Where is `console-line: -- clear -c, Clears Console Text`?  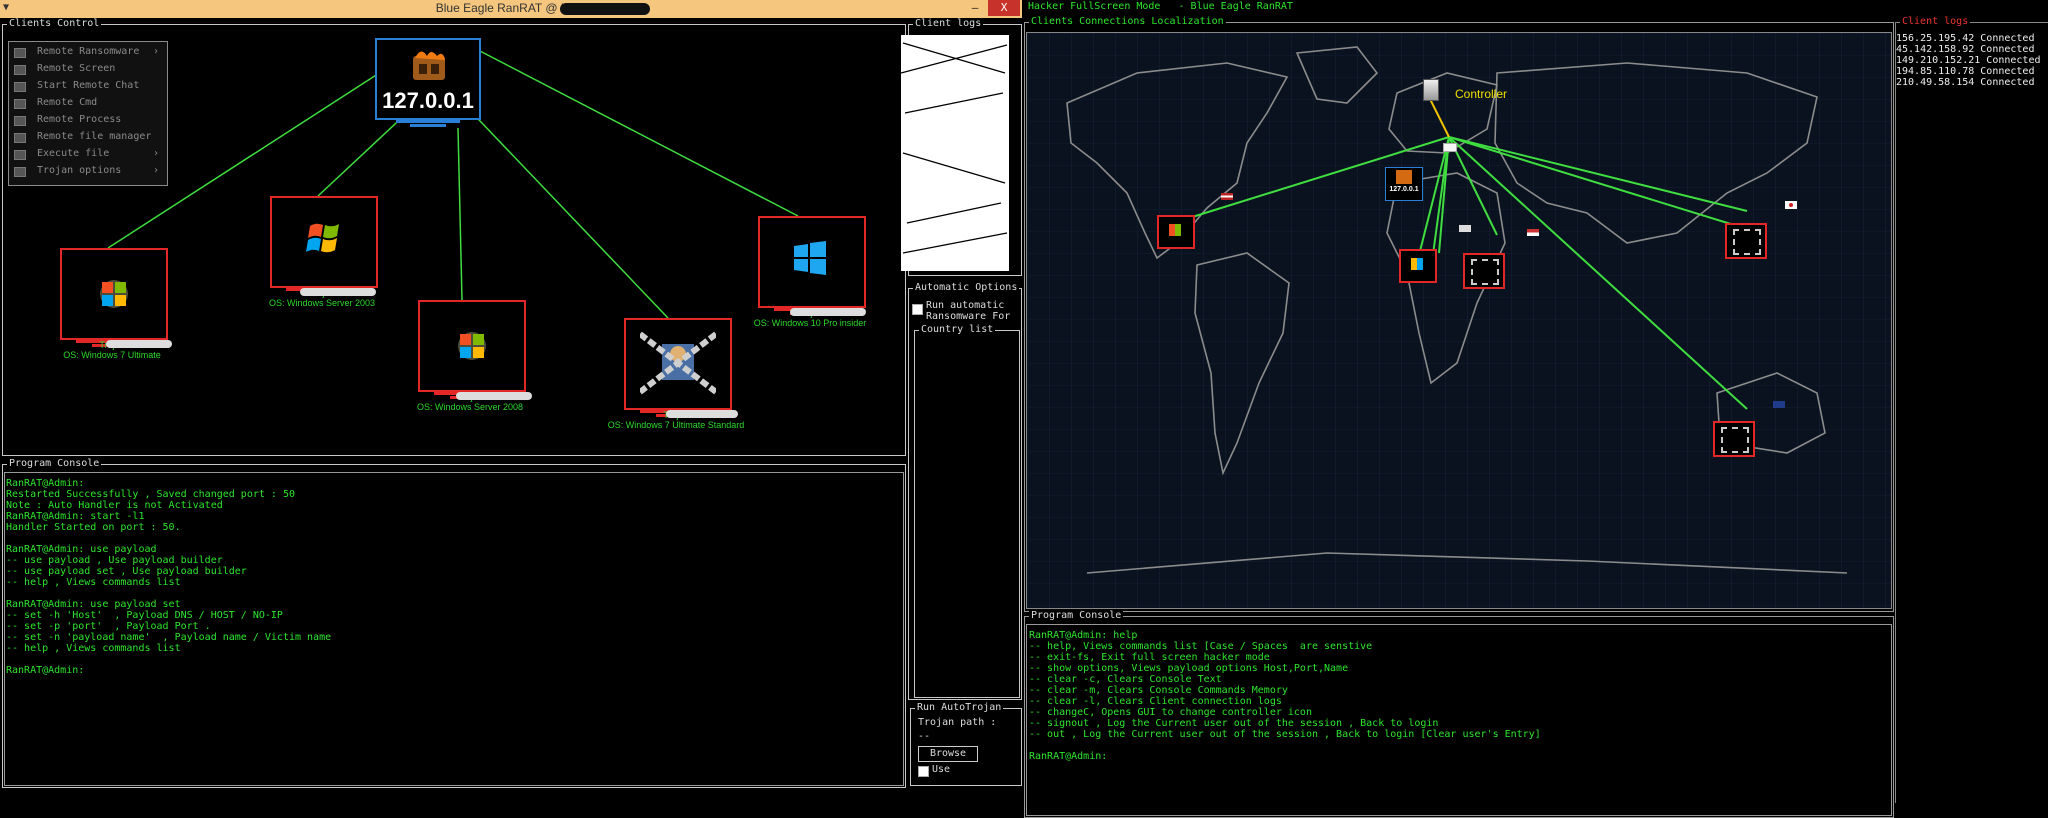
console-line: -- clear -c, Clears Console Text is located at coordinates (1125, 679).